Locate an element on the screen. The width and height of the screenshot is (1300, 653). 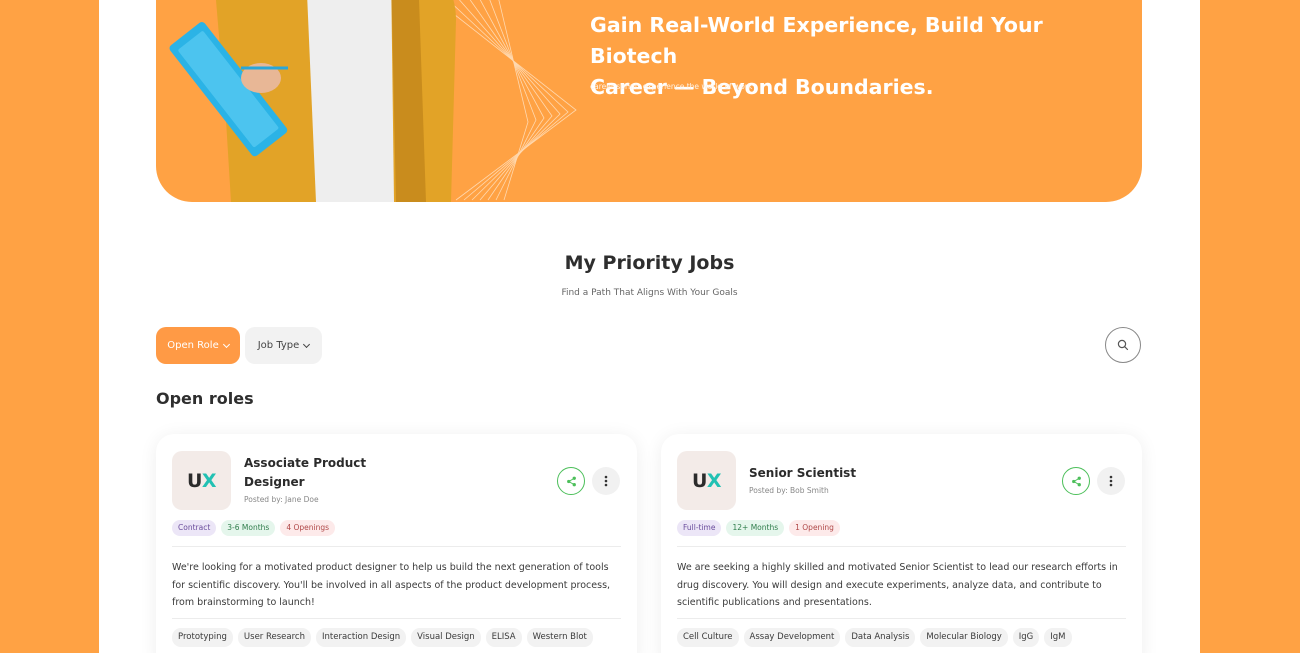
openings-badge: 4 Openings is located at coordinates (308, 528).